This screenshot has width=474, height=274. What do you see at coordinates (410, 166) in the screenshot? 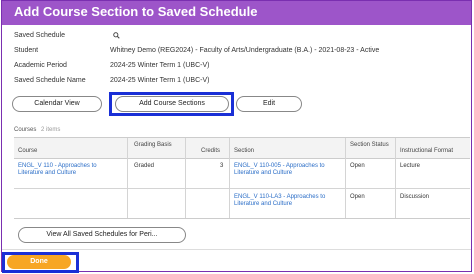
I see `instructional-format-value: Lecture` at bounding box center [410, 166].